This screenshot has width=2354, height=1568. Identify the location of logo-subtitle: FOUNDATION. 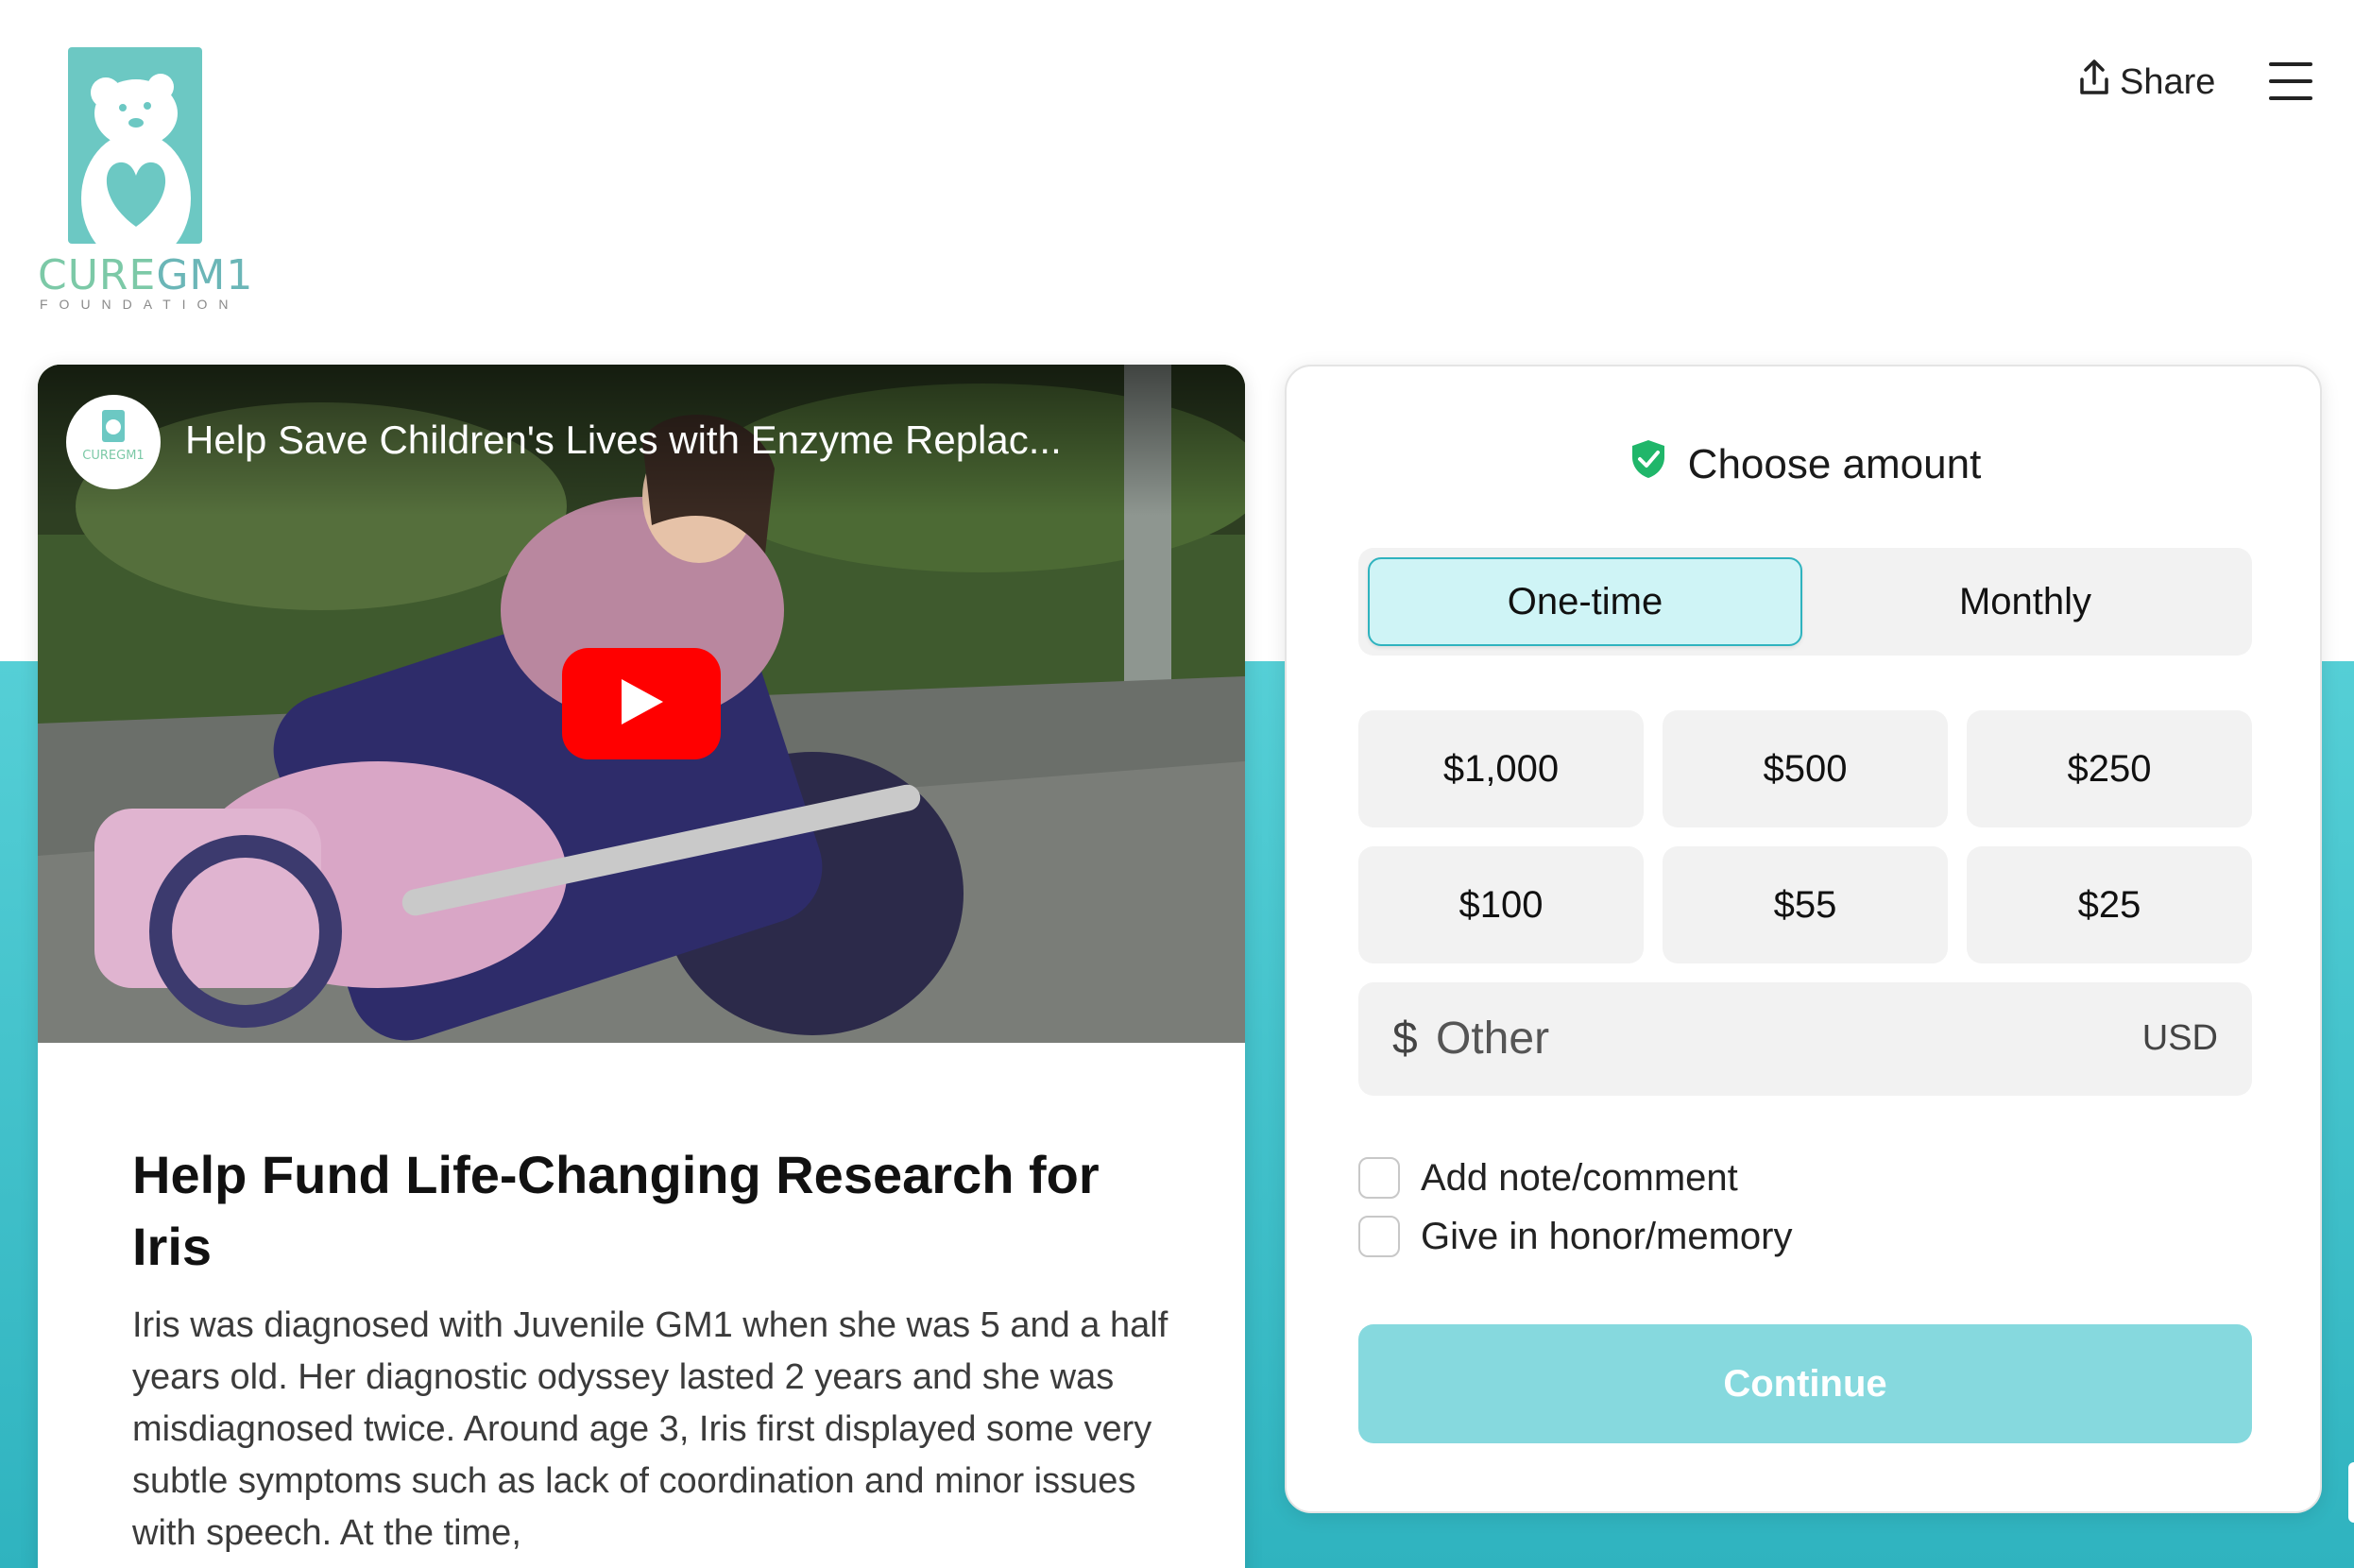
(140, 304).